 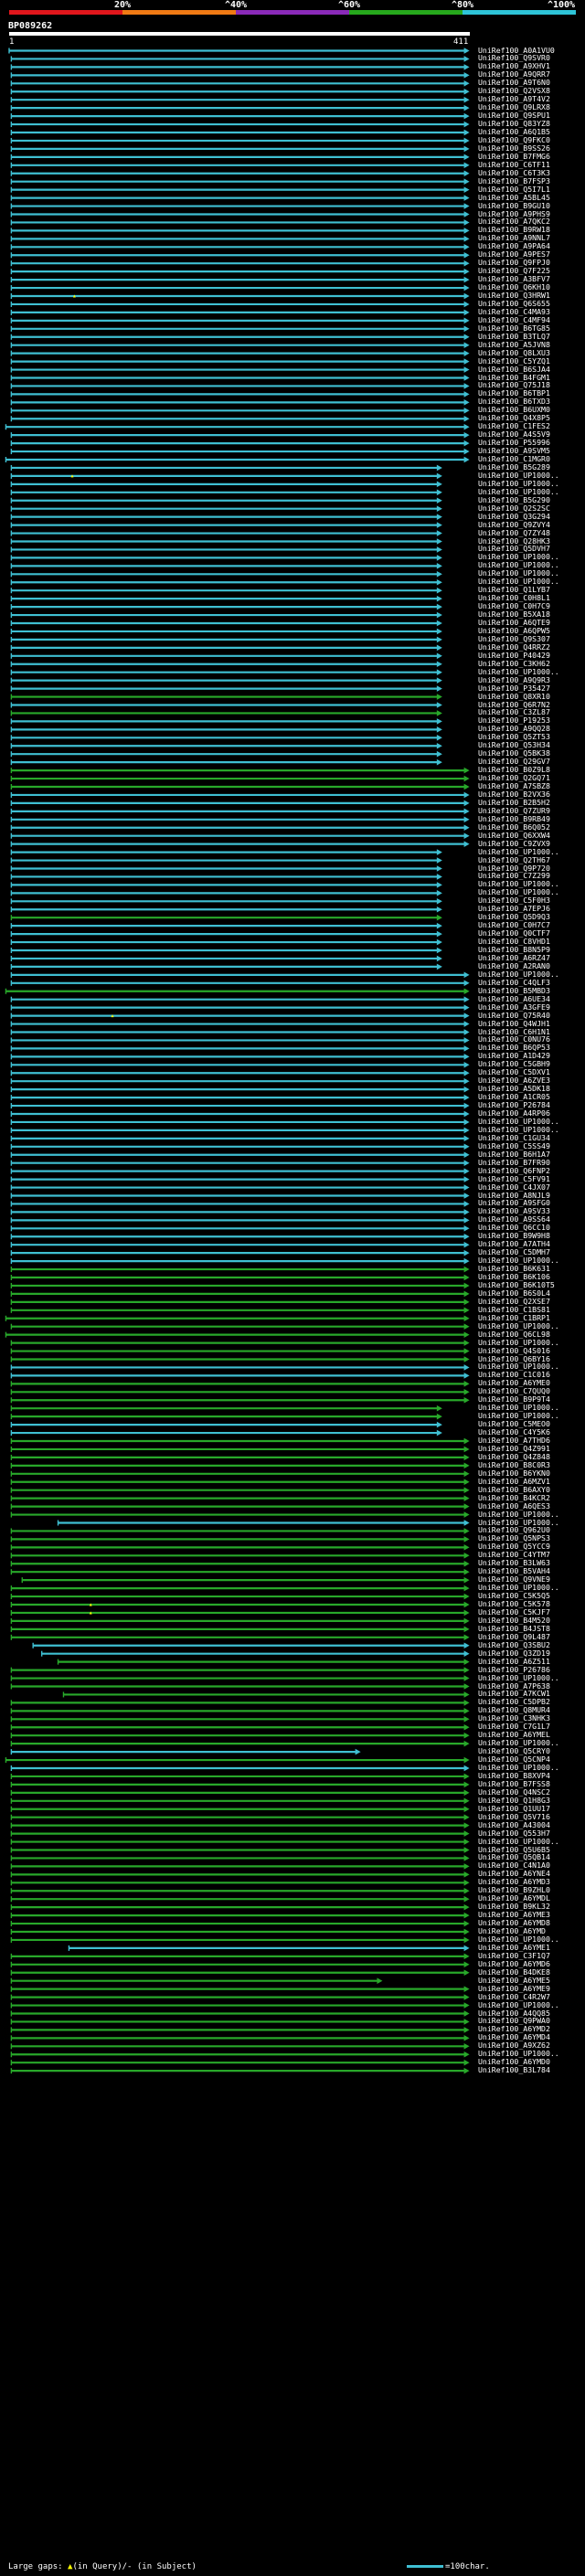 What do you see at coordinates (425, 2566) in the screenshot?
I see `legend-line-icon` at bounding box center [425, 2566].